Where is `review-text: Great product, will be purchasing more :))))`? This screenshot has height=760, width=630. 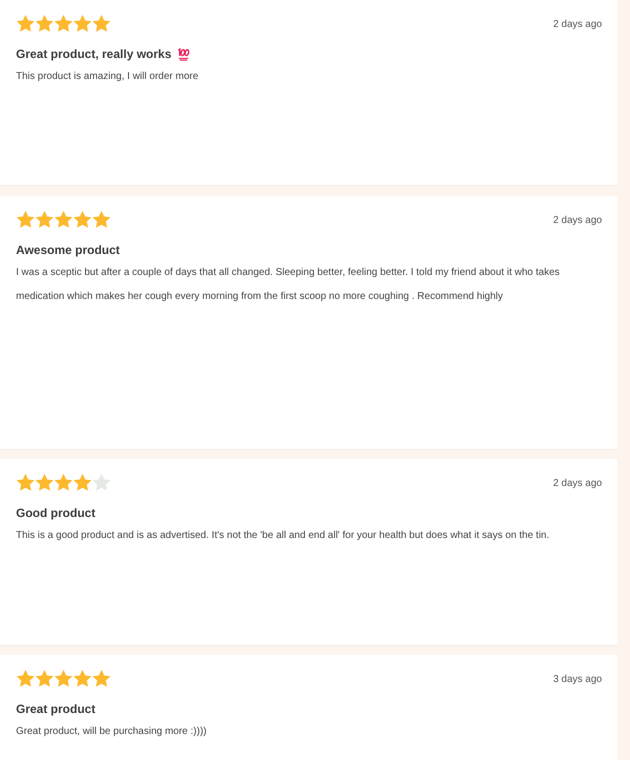 review-text: Great product, will be purchasing more :)))) is located at coordinates (112, 732).